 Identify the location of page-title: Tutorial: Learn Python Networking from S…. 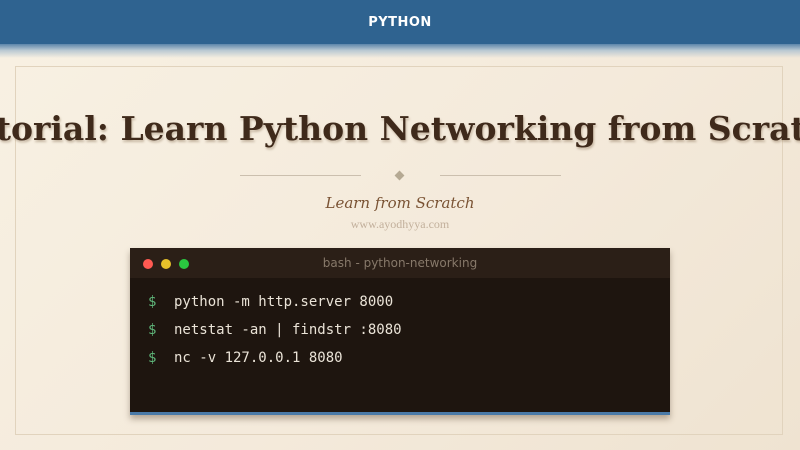
(400, 128).